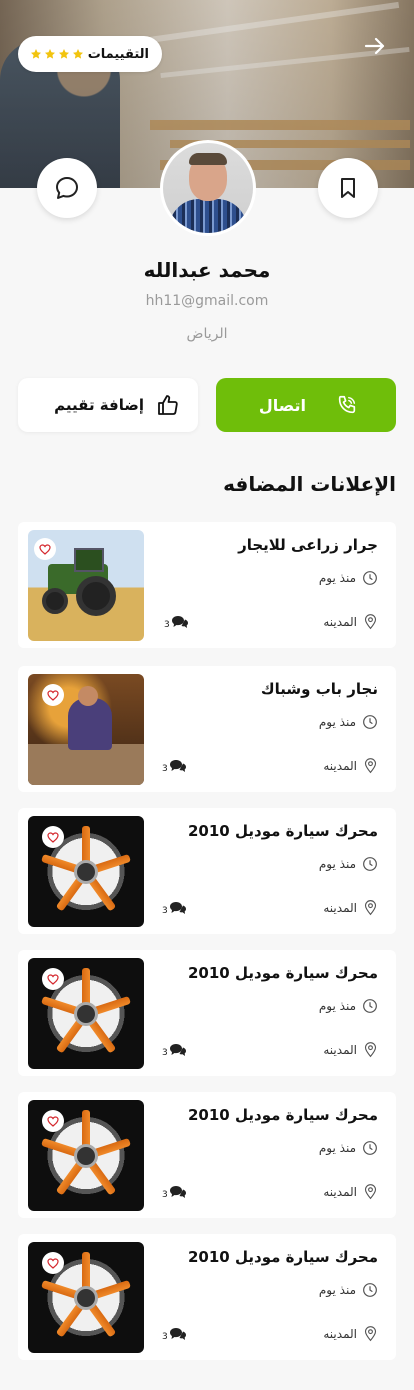 Image resolution: width=414 pixels, height=1390 pixels. I want to click on ad-card: جرار زراعى للايجار منذ يوم المدينه 3, so click(207, 585).